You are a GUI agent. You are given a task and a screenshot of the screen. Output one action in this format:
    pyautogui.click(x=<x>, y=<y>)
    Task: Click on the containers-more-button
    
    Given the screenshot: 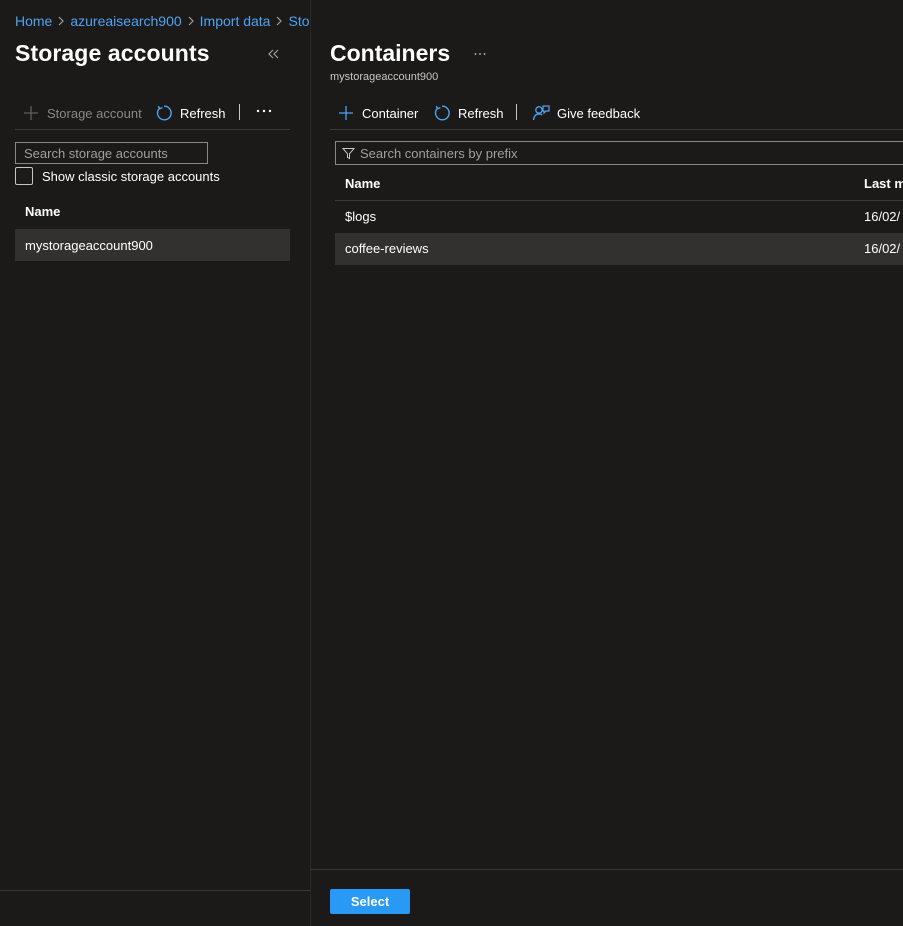 What is the action you would take?
    pyautogui.click(x=480, y=54)
    